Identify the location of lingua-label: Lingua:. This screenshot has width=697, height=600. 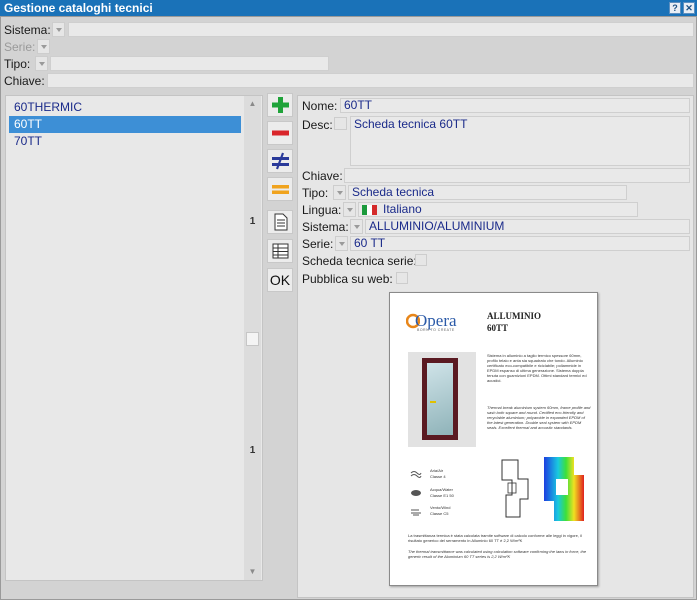
(322, 210).